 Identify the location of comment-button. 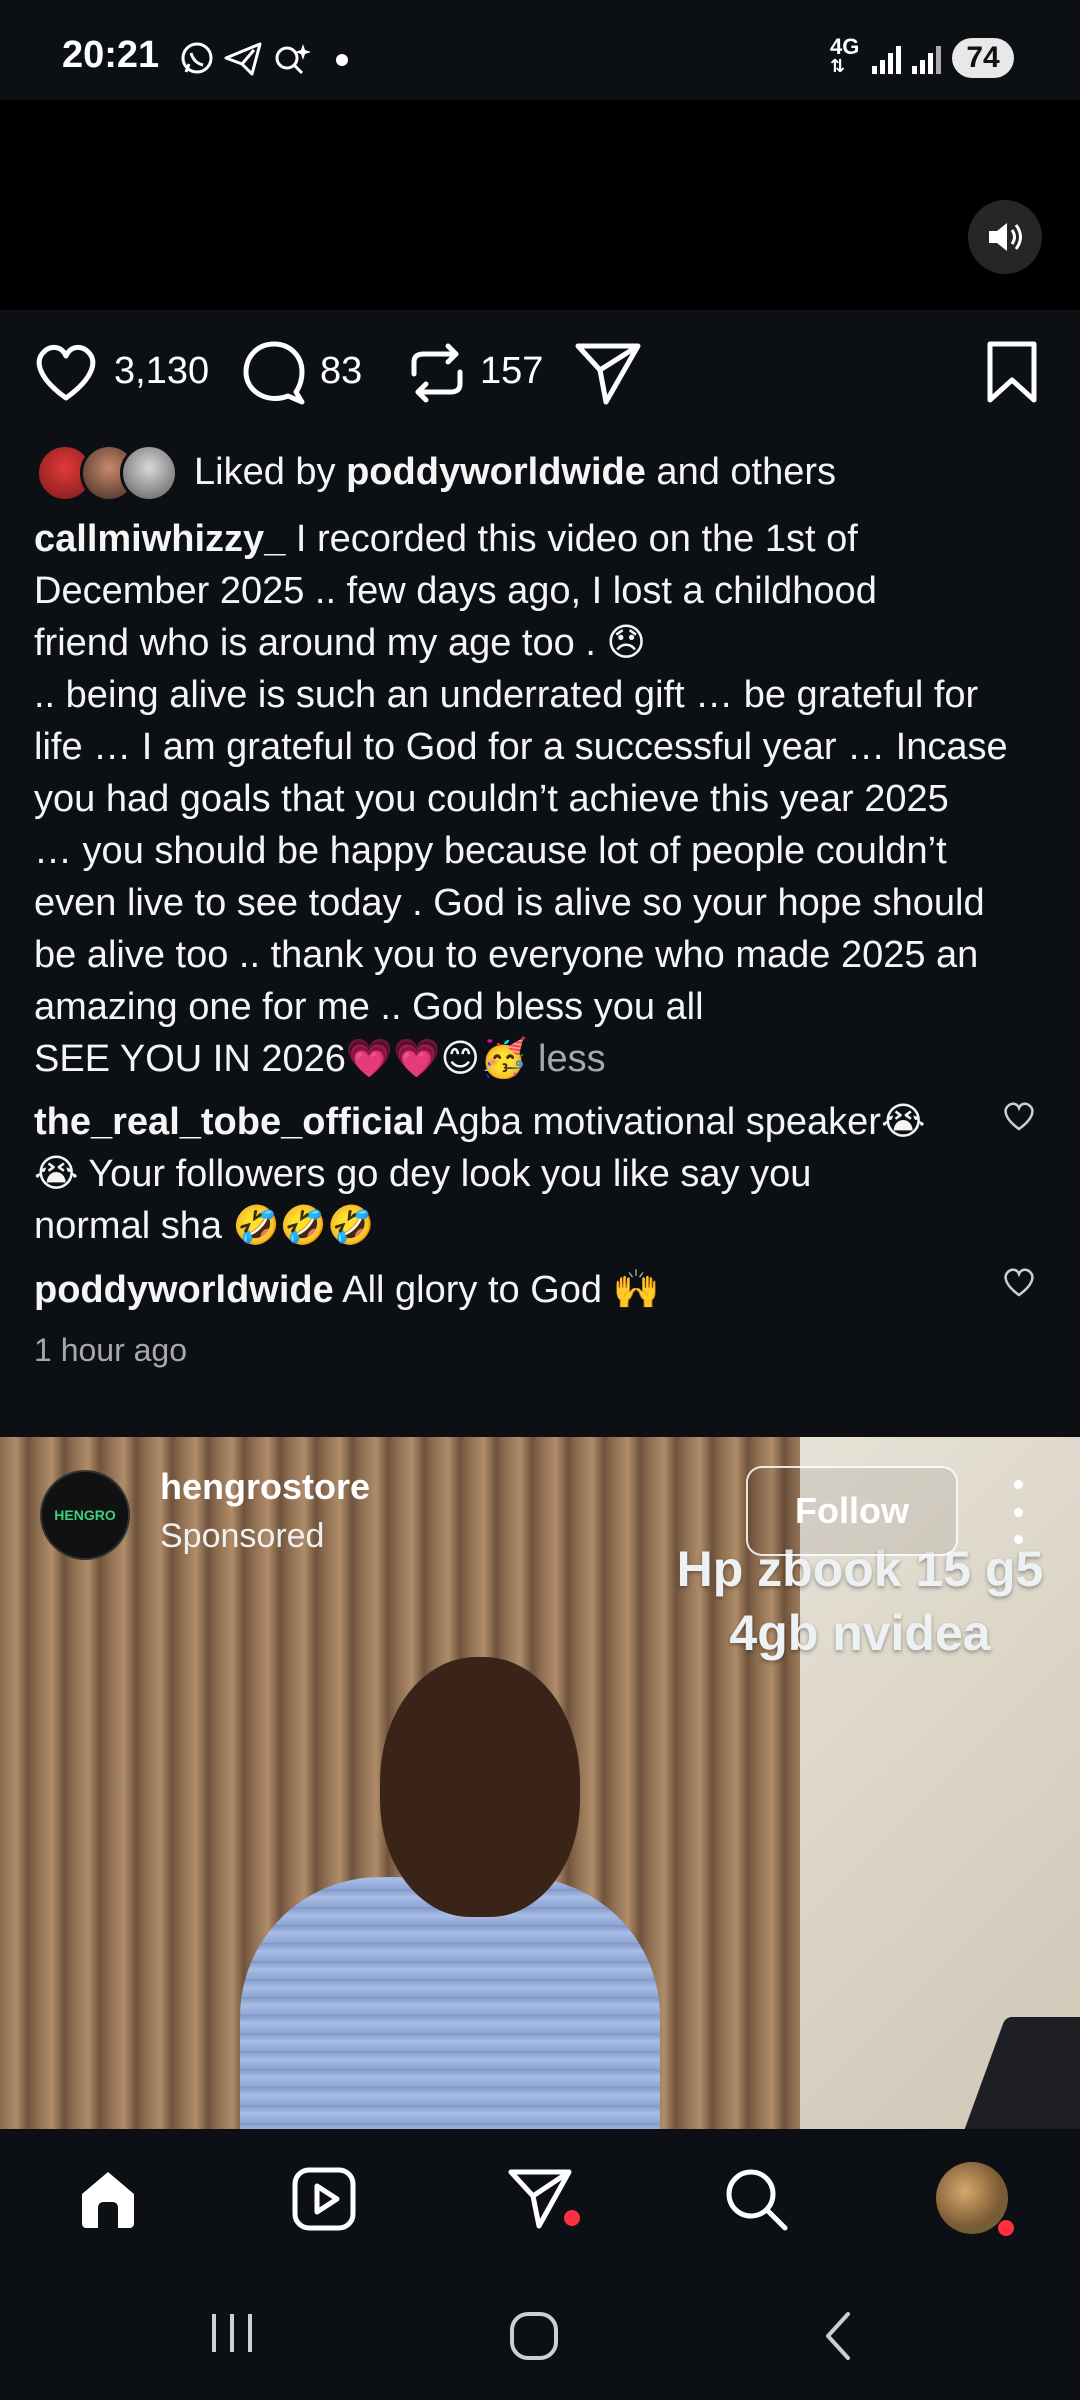
(274, 373).